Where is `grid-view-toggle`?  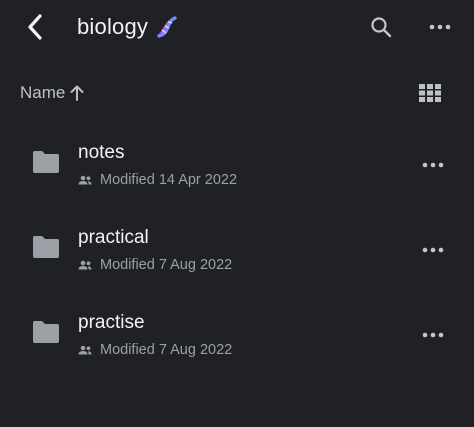 grid-view-toggle is located at coordinates (430, 93).